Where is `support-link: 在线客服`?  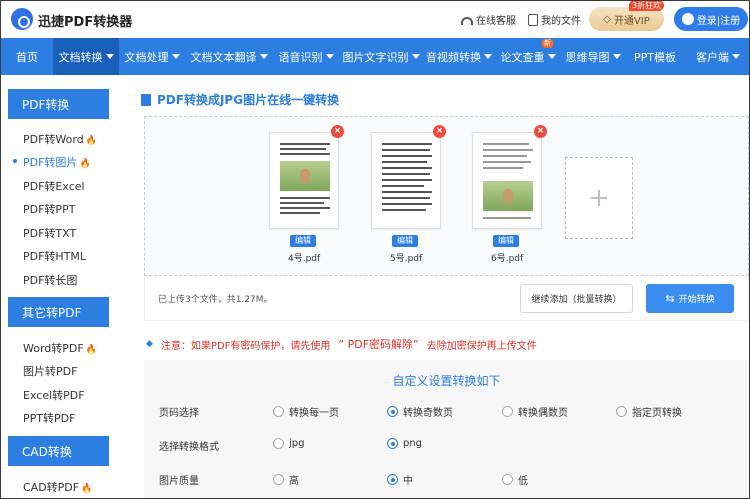 support-link: 在线客服 is located at coordinates (488, 19).